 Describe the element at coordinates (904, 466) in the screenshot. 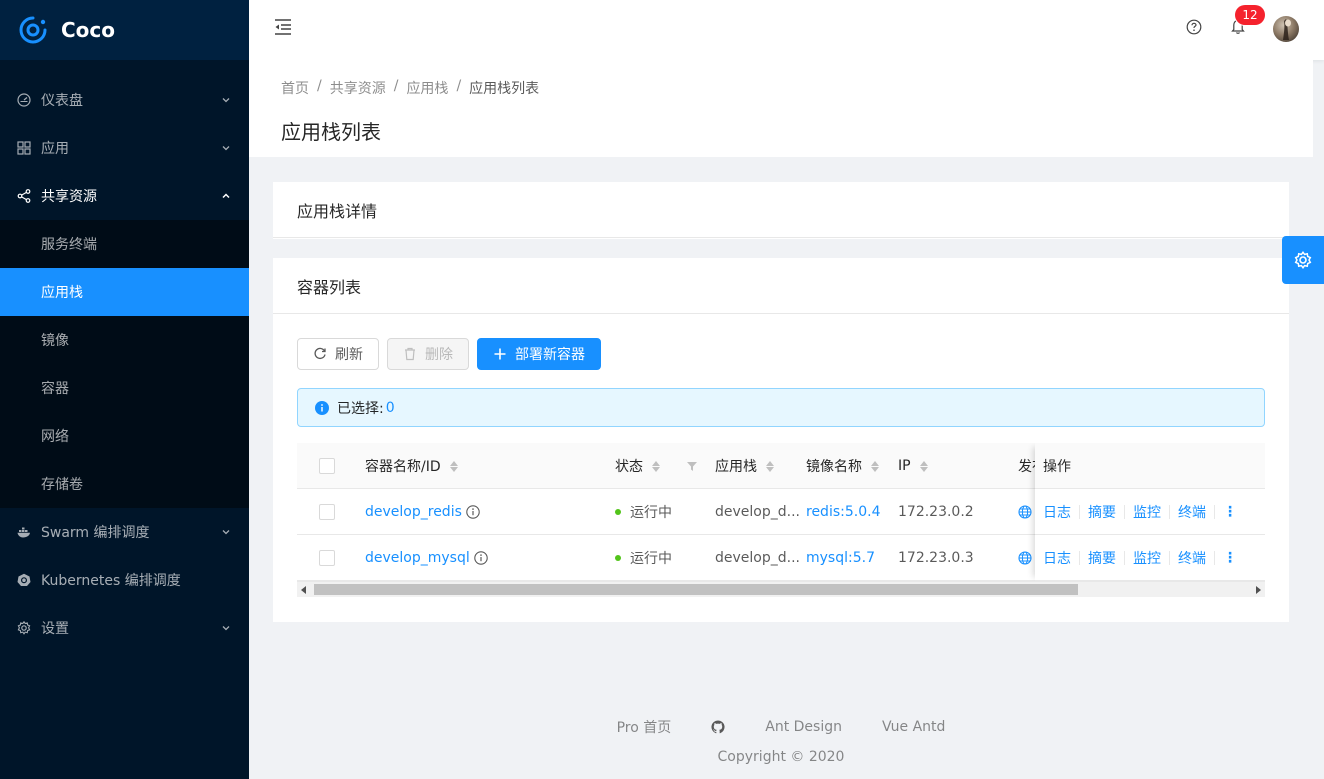

I see `col-ip-label: IP` at that location.